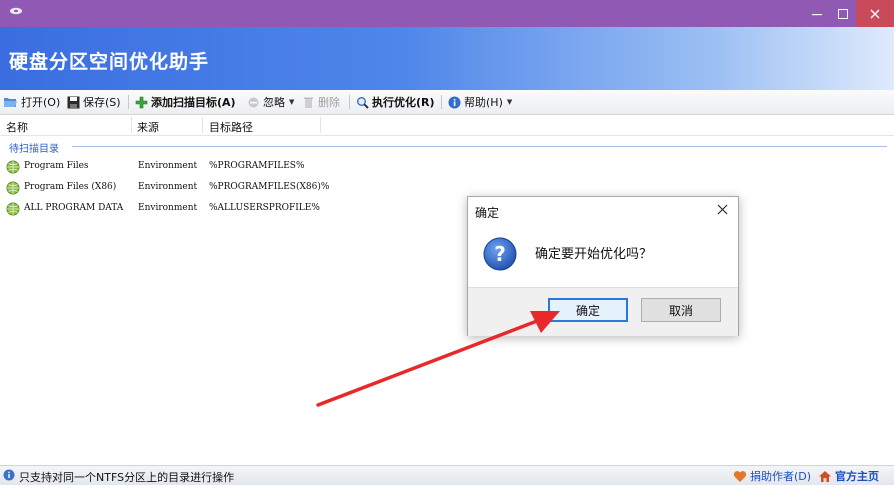 The height and width of the screenshot is (485, 894). What do you see at coordinates (16, 11) in the screenshot?
I see `app-icon` at bounding box center [16, 11].